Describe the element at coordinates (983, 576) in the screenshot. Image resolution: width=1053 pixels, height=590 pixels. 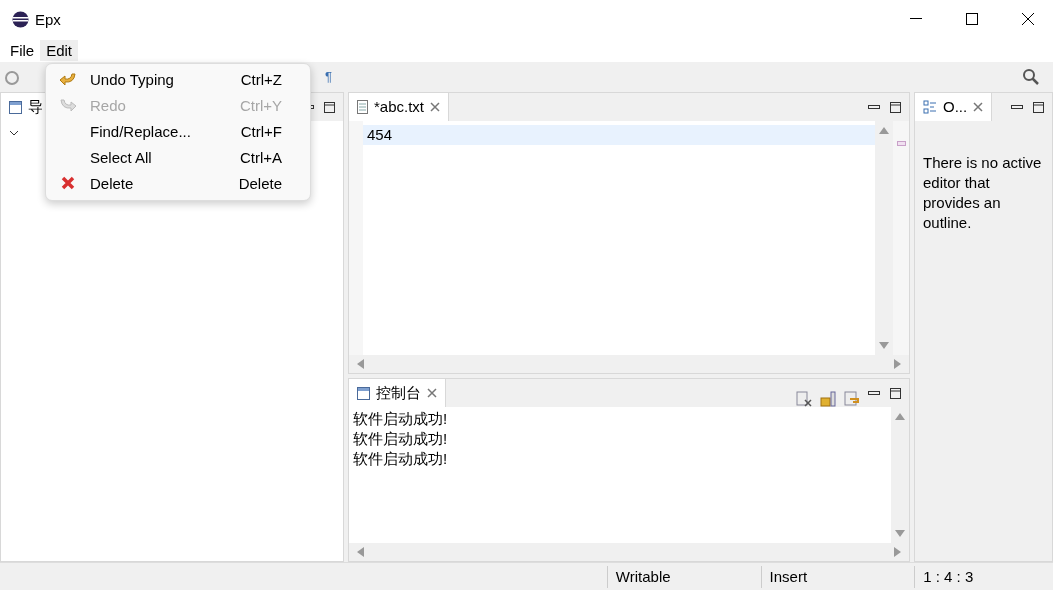
I see `status-field: 1 : 4 : 3` at that location.